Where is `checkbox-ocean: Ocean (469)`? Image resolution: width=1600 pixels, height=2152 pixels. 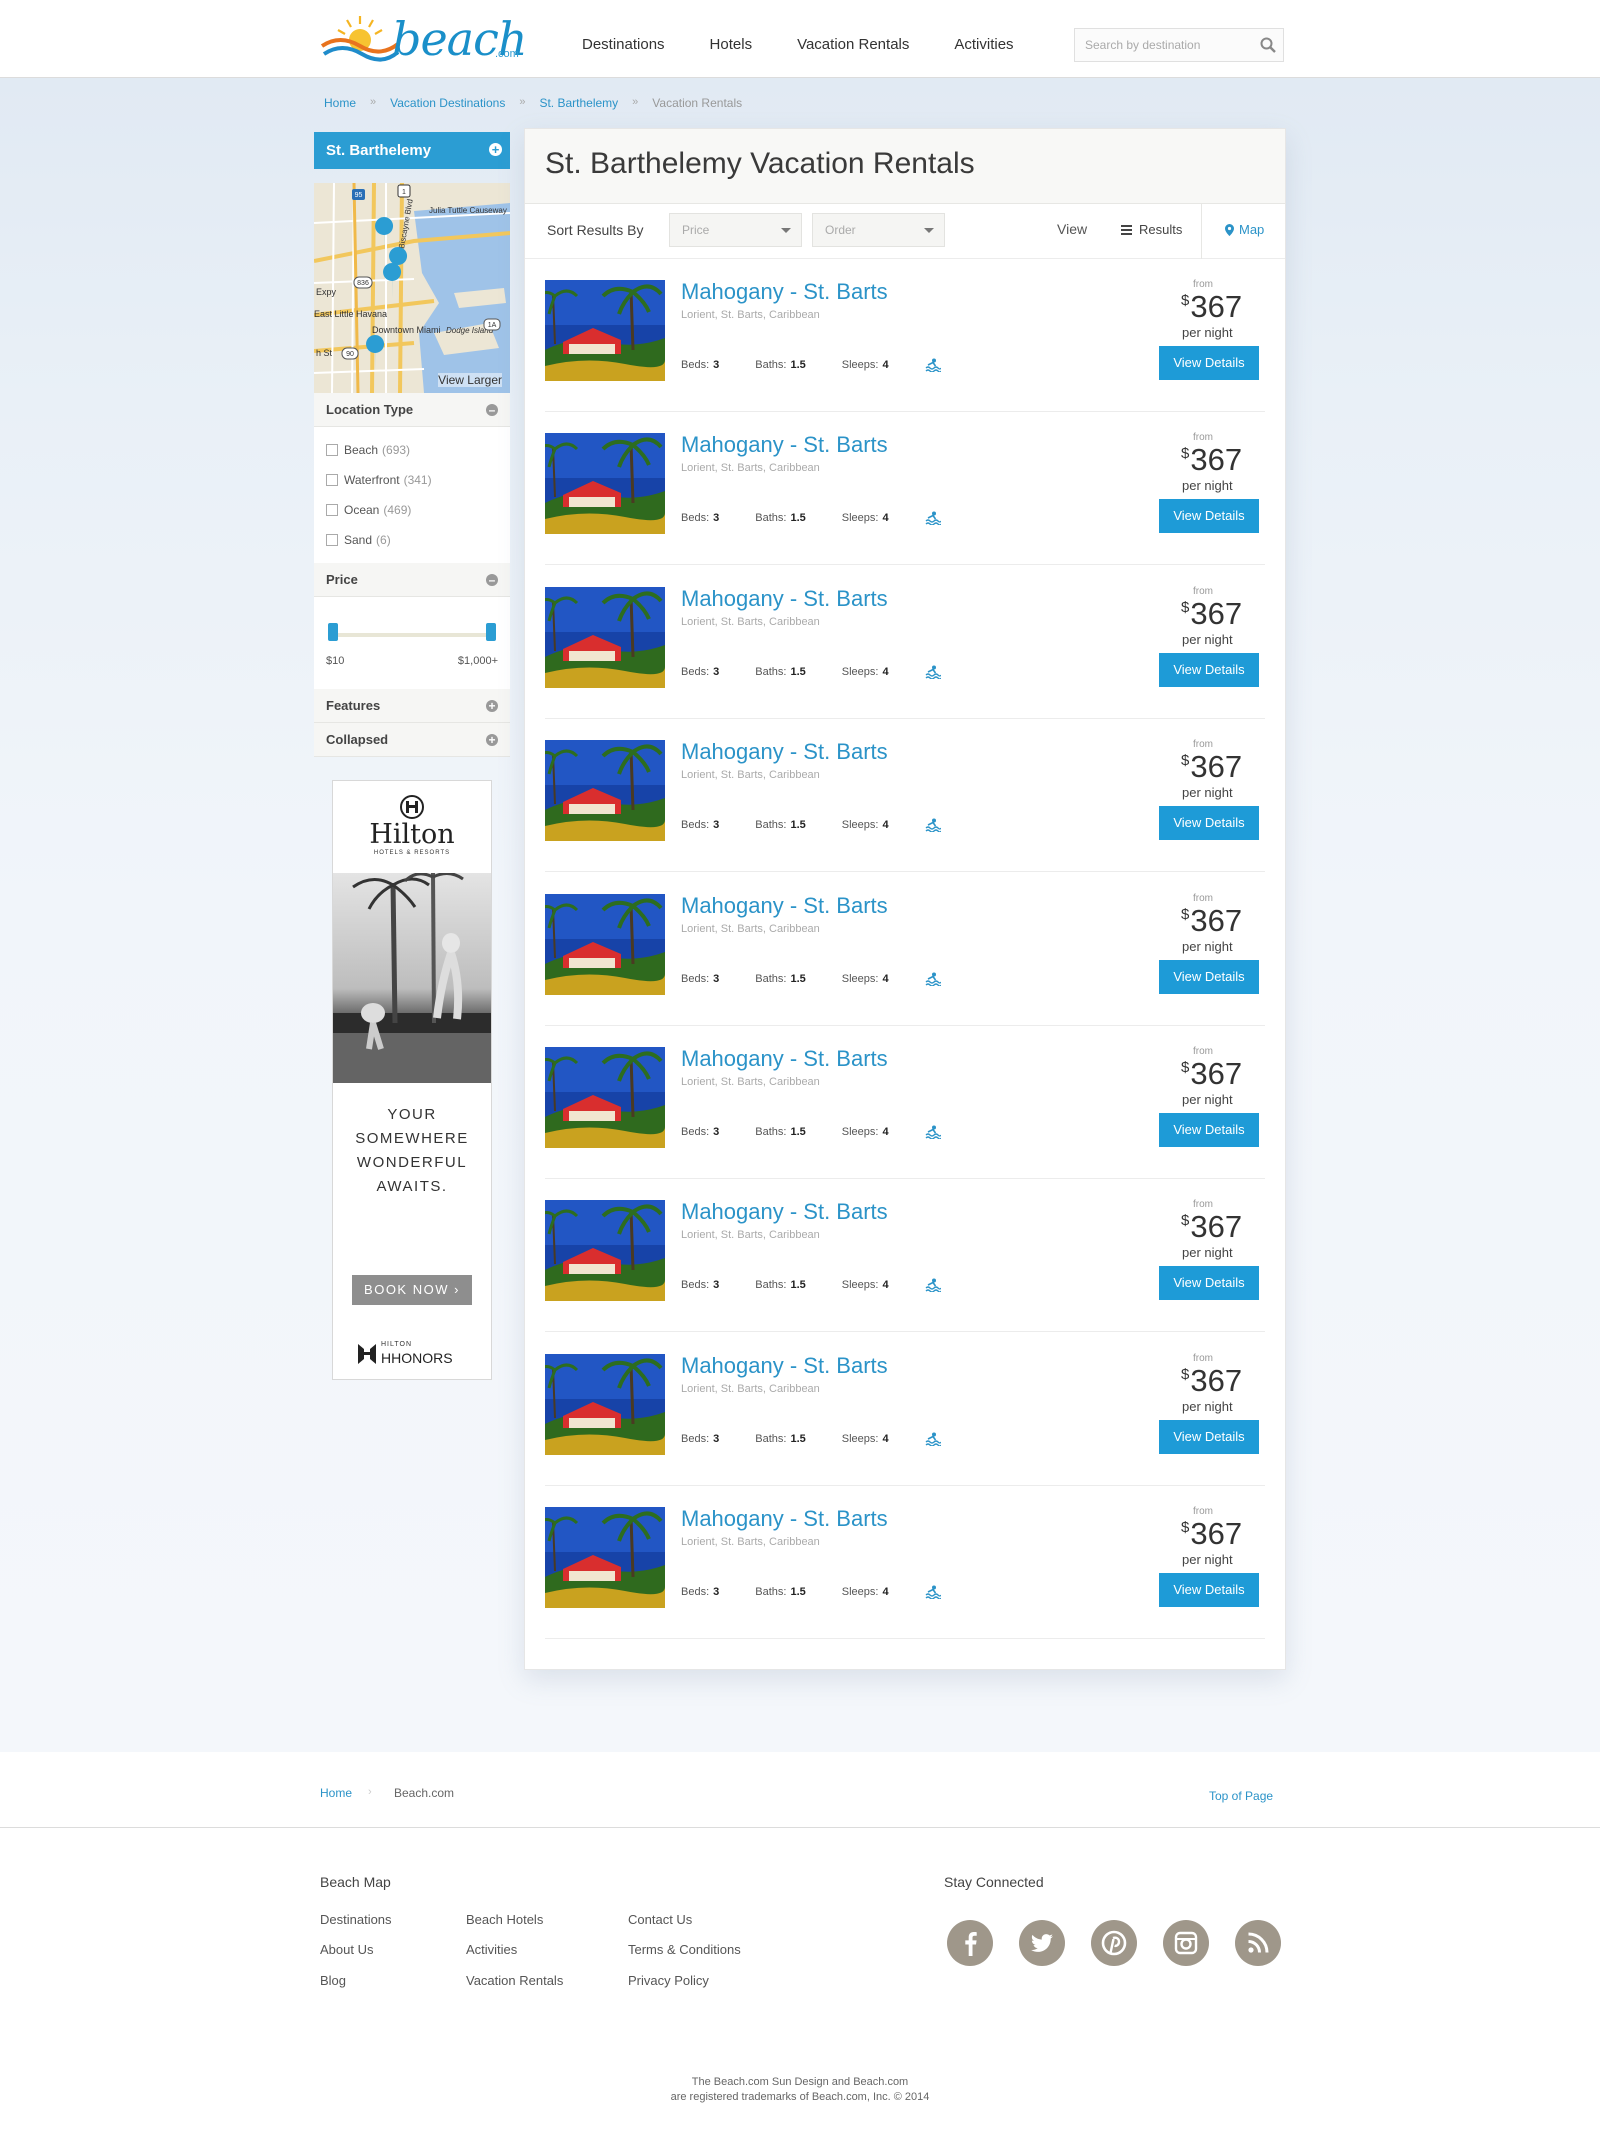
checkbox-ocean: Ocean (469) is located at coordinates (412, 510).